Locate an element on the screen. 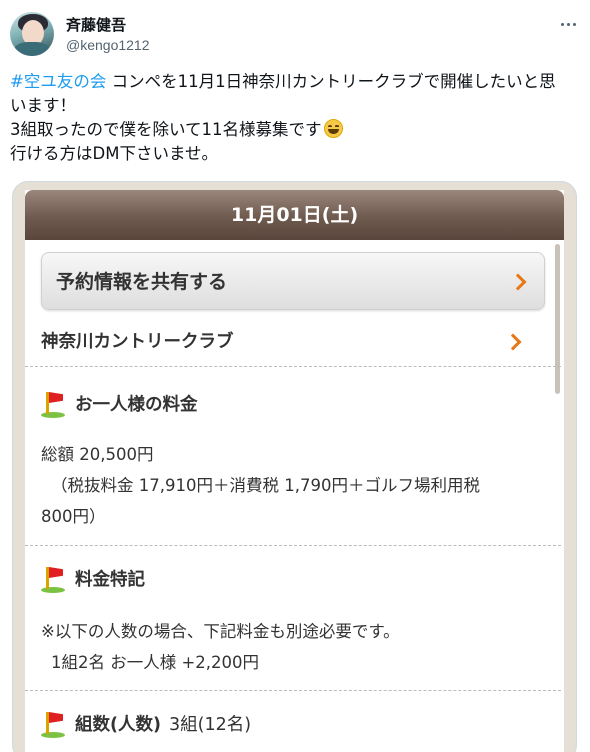 This screenshot has height=752, width=590. groups-value: 3組(12名) is located at coordinates (210, 725).